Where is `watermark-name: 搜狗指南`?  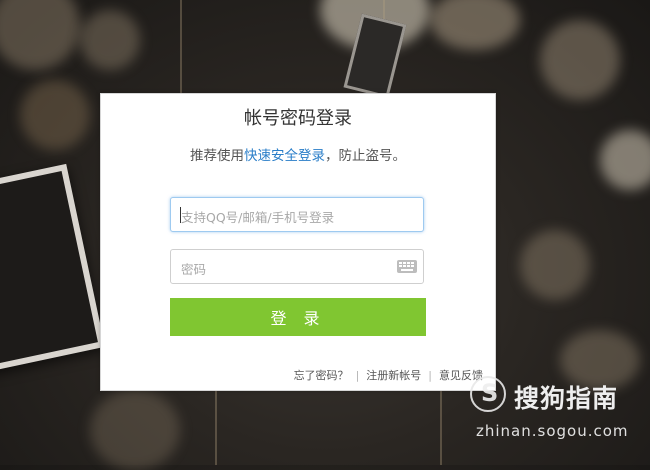 watermark-name: 搜狗指南 is located at coordinates (566, 398).